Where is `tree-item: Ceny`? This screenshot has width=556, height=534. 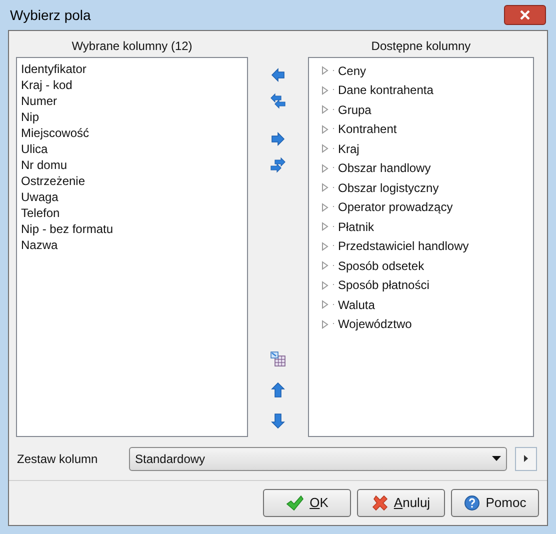 tree-item: Ceny is located at coordinates (352, 70).